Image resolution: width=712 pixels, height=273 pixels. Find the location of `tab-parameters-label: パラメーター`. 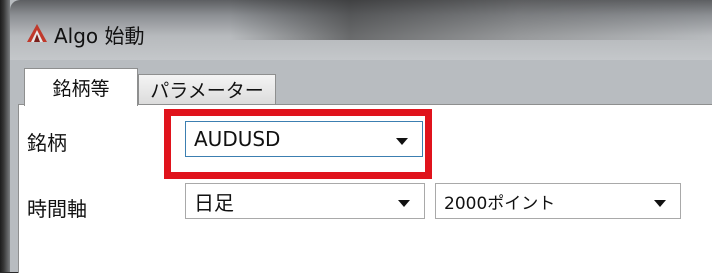

tab-parameters-label: パラメーター is located at coordinates (207, 91).